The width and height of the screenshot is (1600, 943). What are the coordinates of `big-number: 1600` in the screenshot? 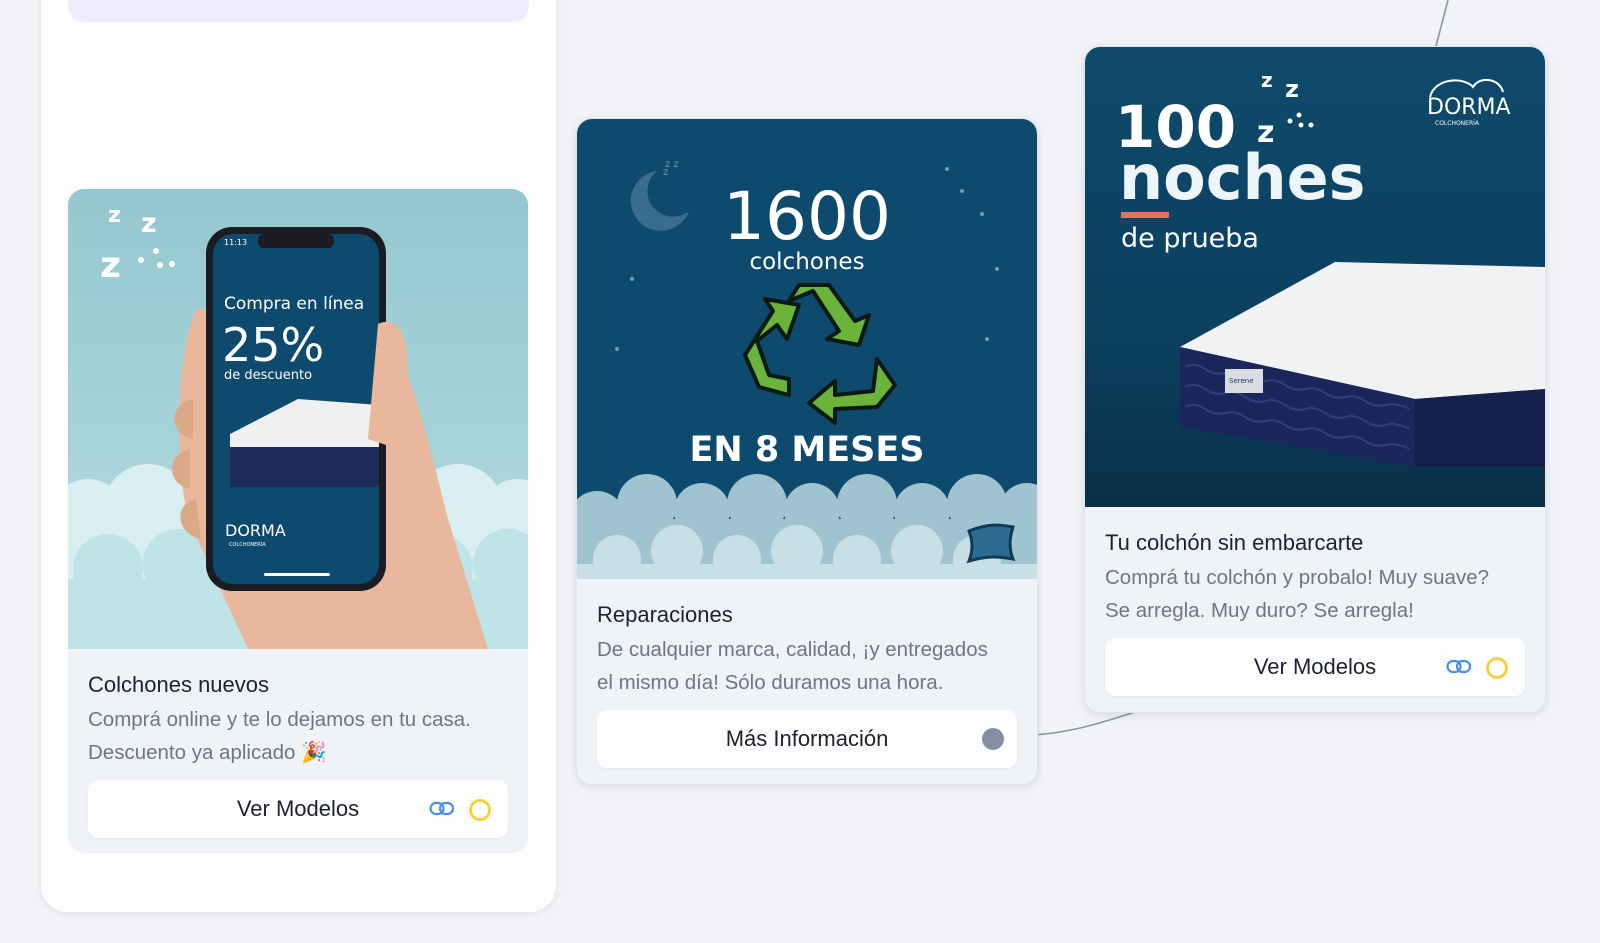 It's located at (807, 216).